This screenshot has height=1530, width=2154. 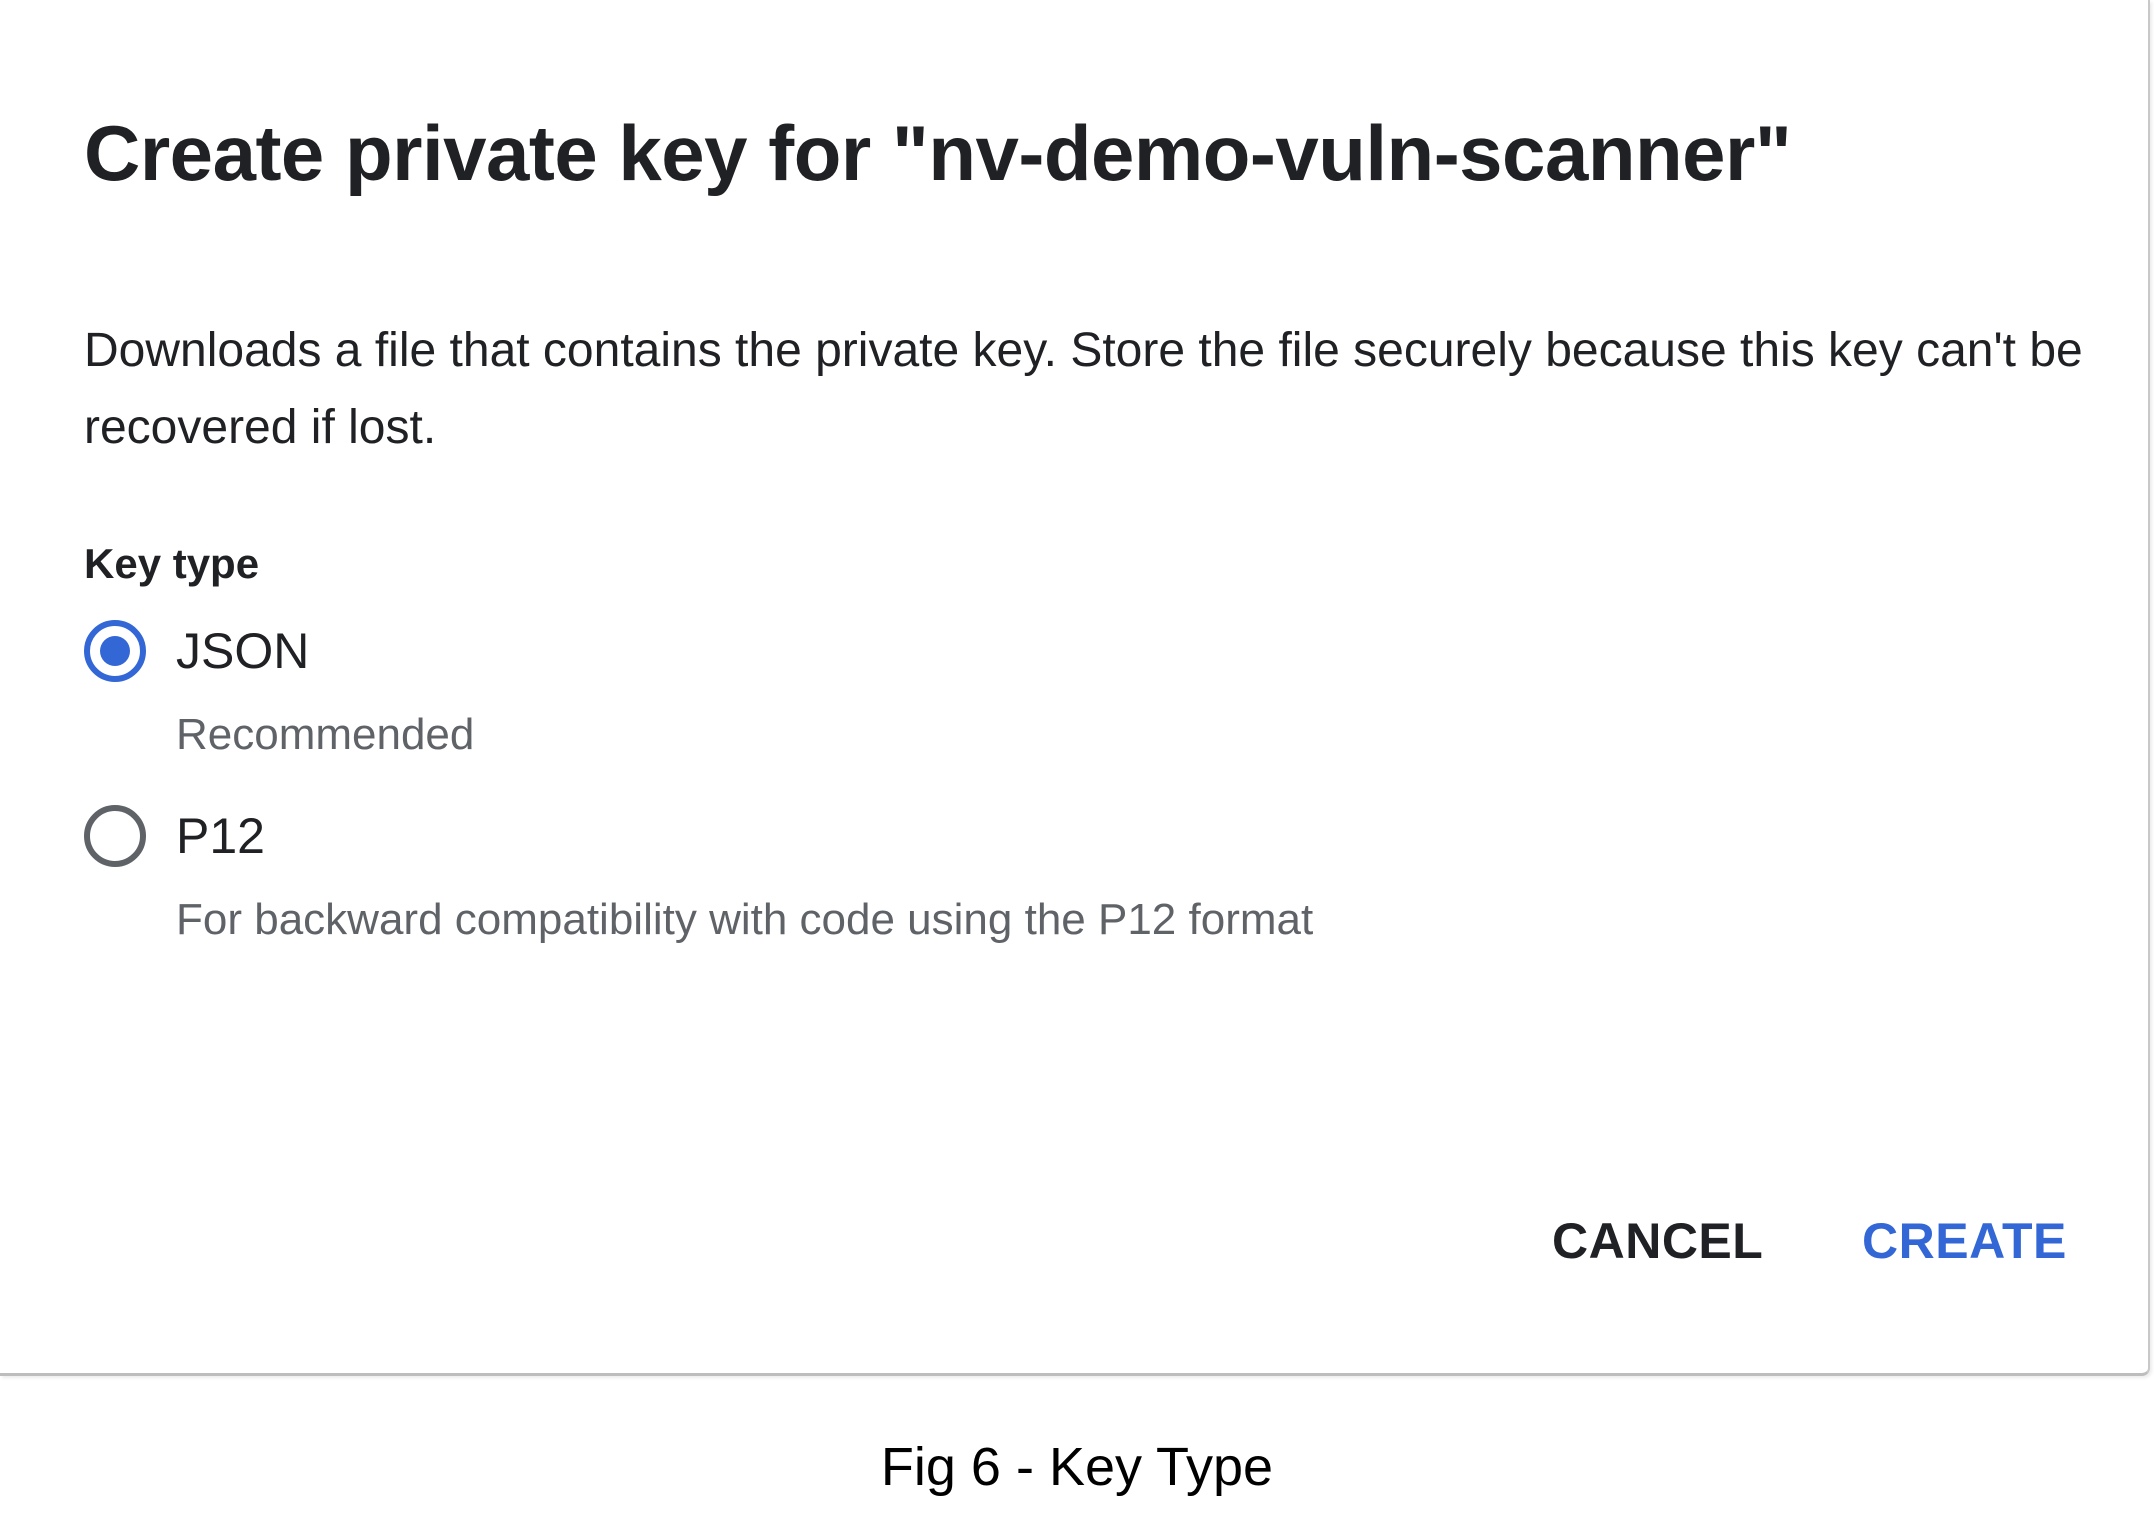 What do you see at coordinates (115, 836) in the screenshot?
I see `radio-unchecked-icon` at bounding box center [115, 836].